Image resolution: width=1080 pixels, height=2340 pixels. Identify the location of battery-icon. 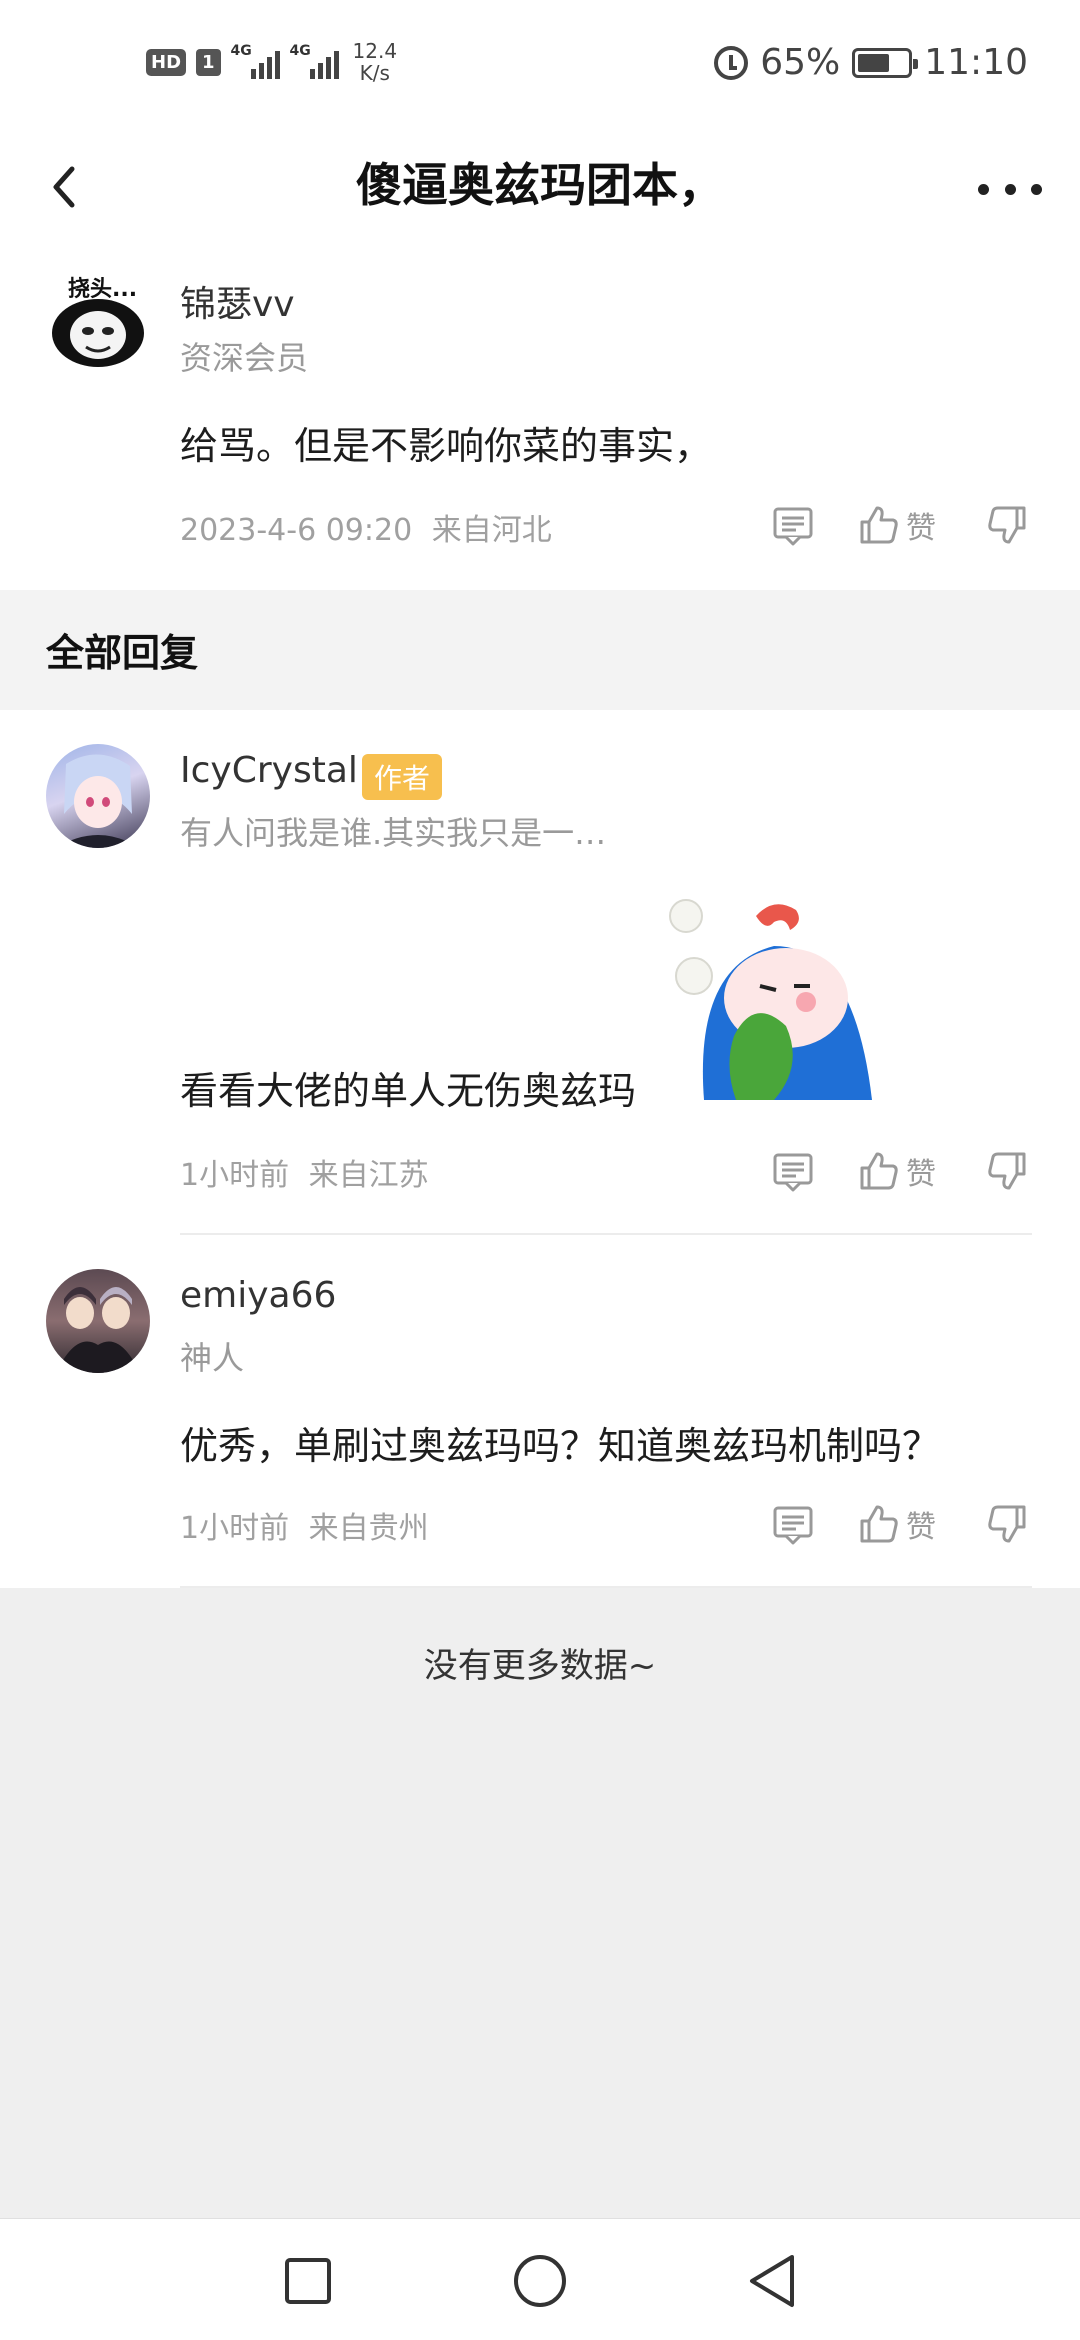
(885, 62).